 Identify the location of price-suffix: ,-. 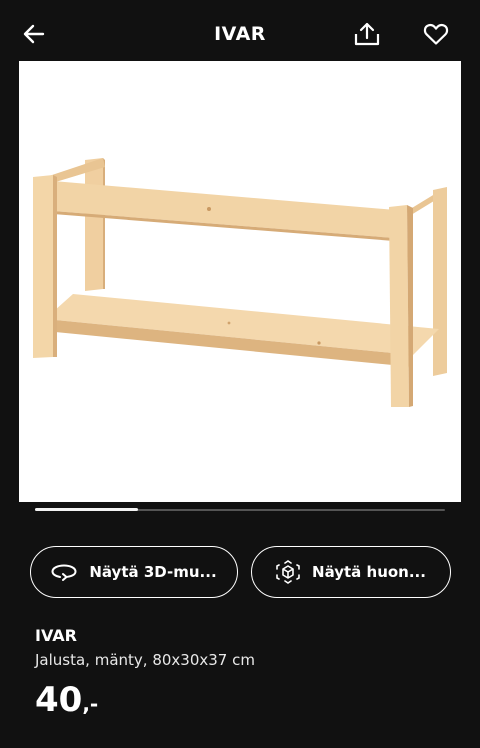
(90, 704).